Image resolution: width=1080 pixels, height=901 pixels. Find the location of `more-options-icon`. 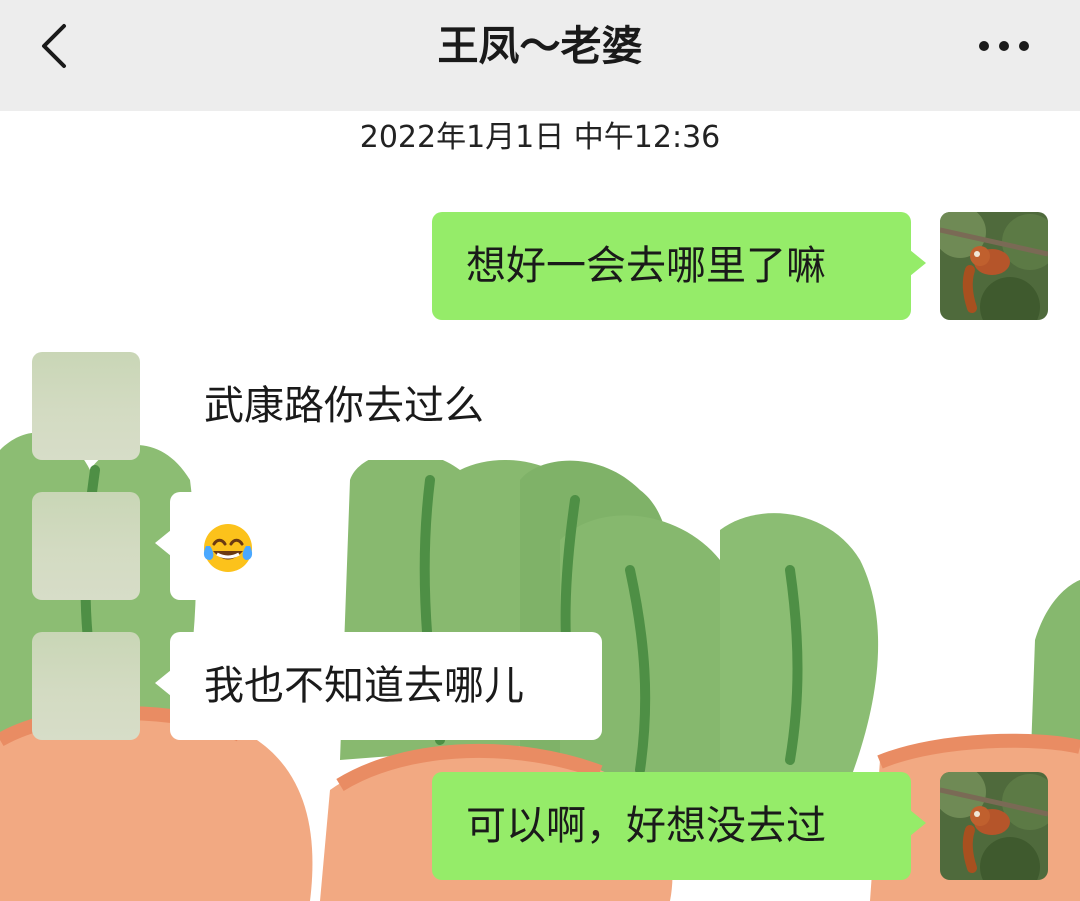

more-options-icon is located at coordinates (1004, 46).